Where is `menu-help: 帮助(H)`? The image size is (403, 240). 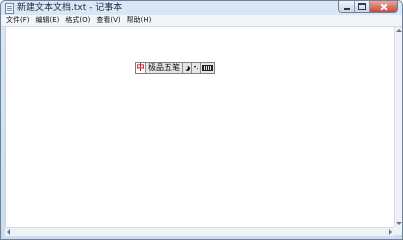 menu-help: 帮助(H) is located at coordinates (139, 20).